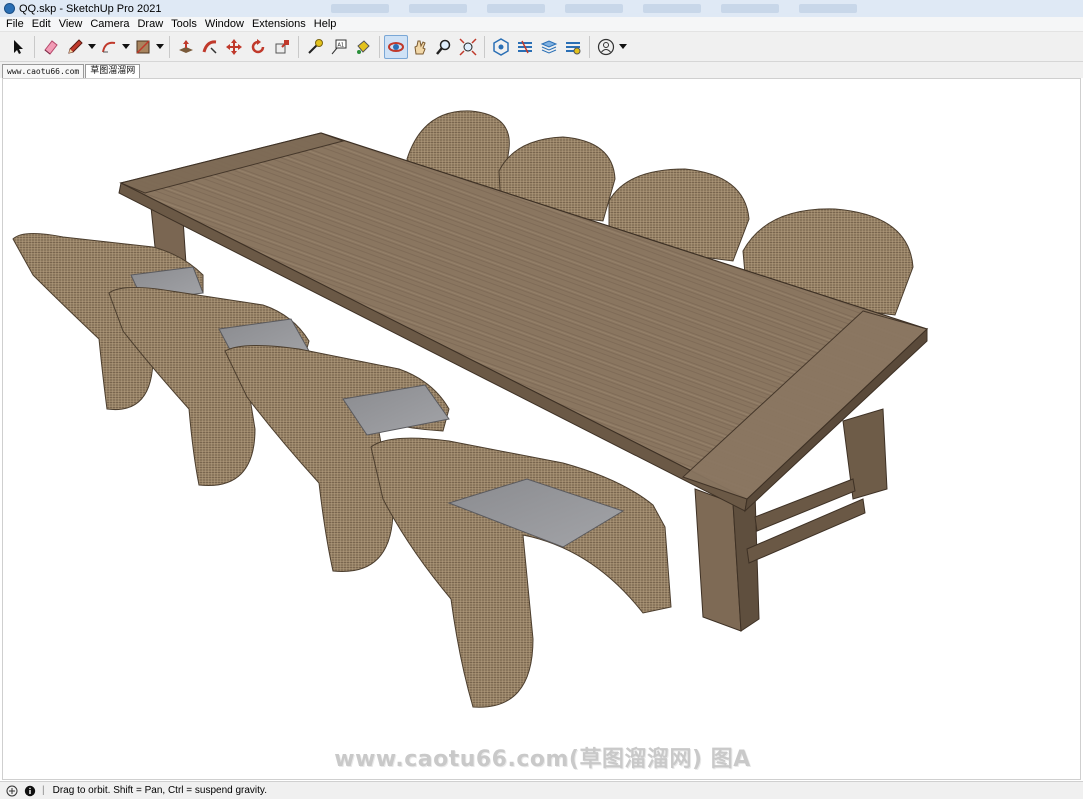  Describe the element at coordinates (126, 47) in the screenshot. I see `arc-dropdown-chevron-icon` at that location.